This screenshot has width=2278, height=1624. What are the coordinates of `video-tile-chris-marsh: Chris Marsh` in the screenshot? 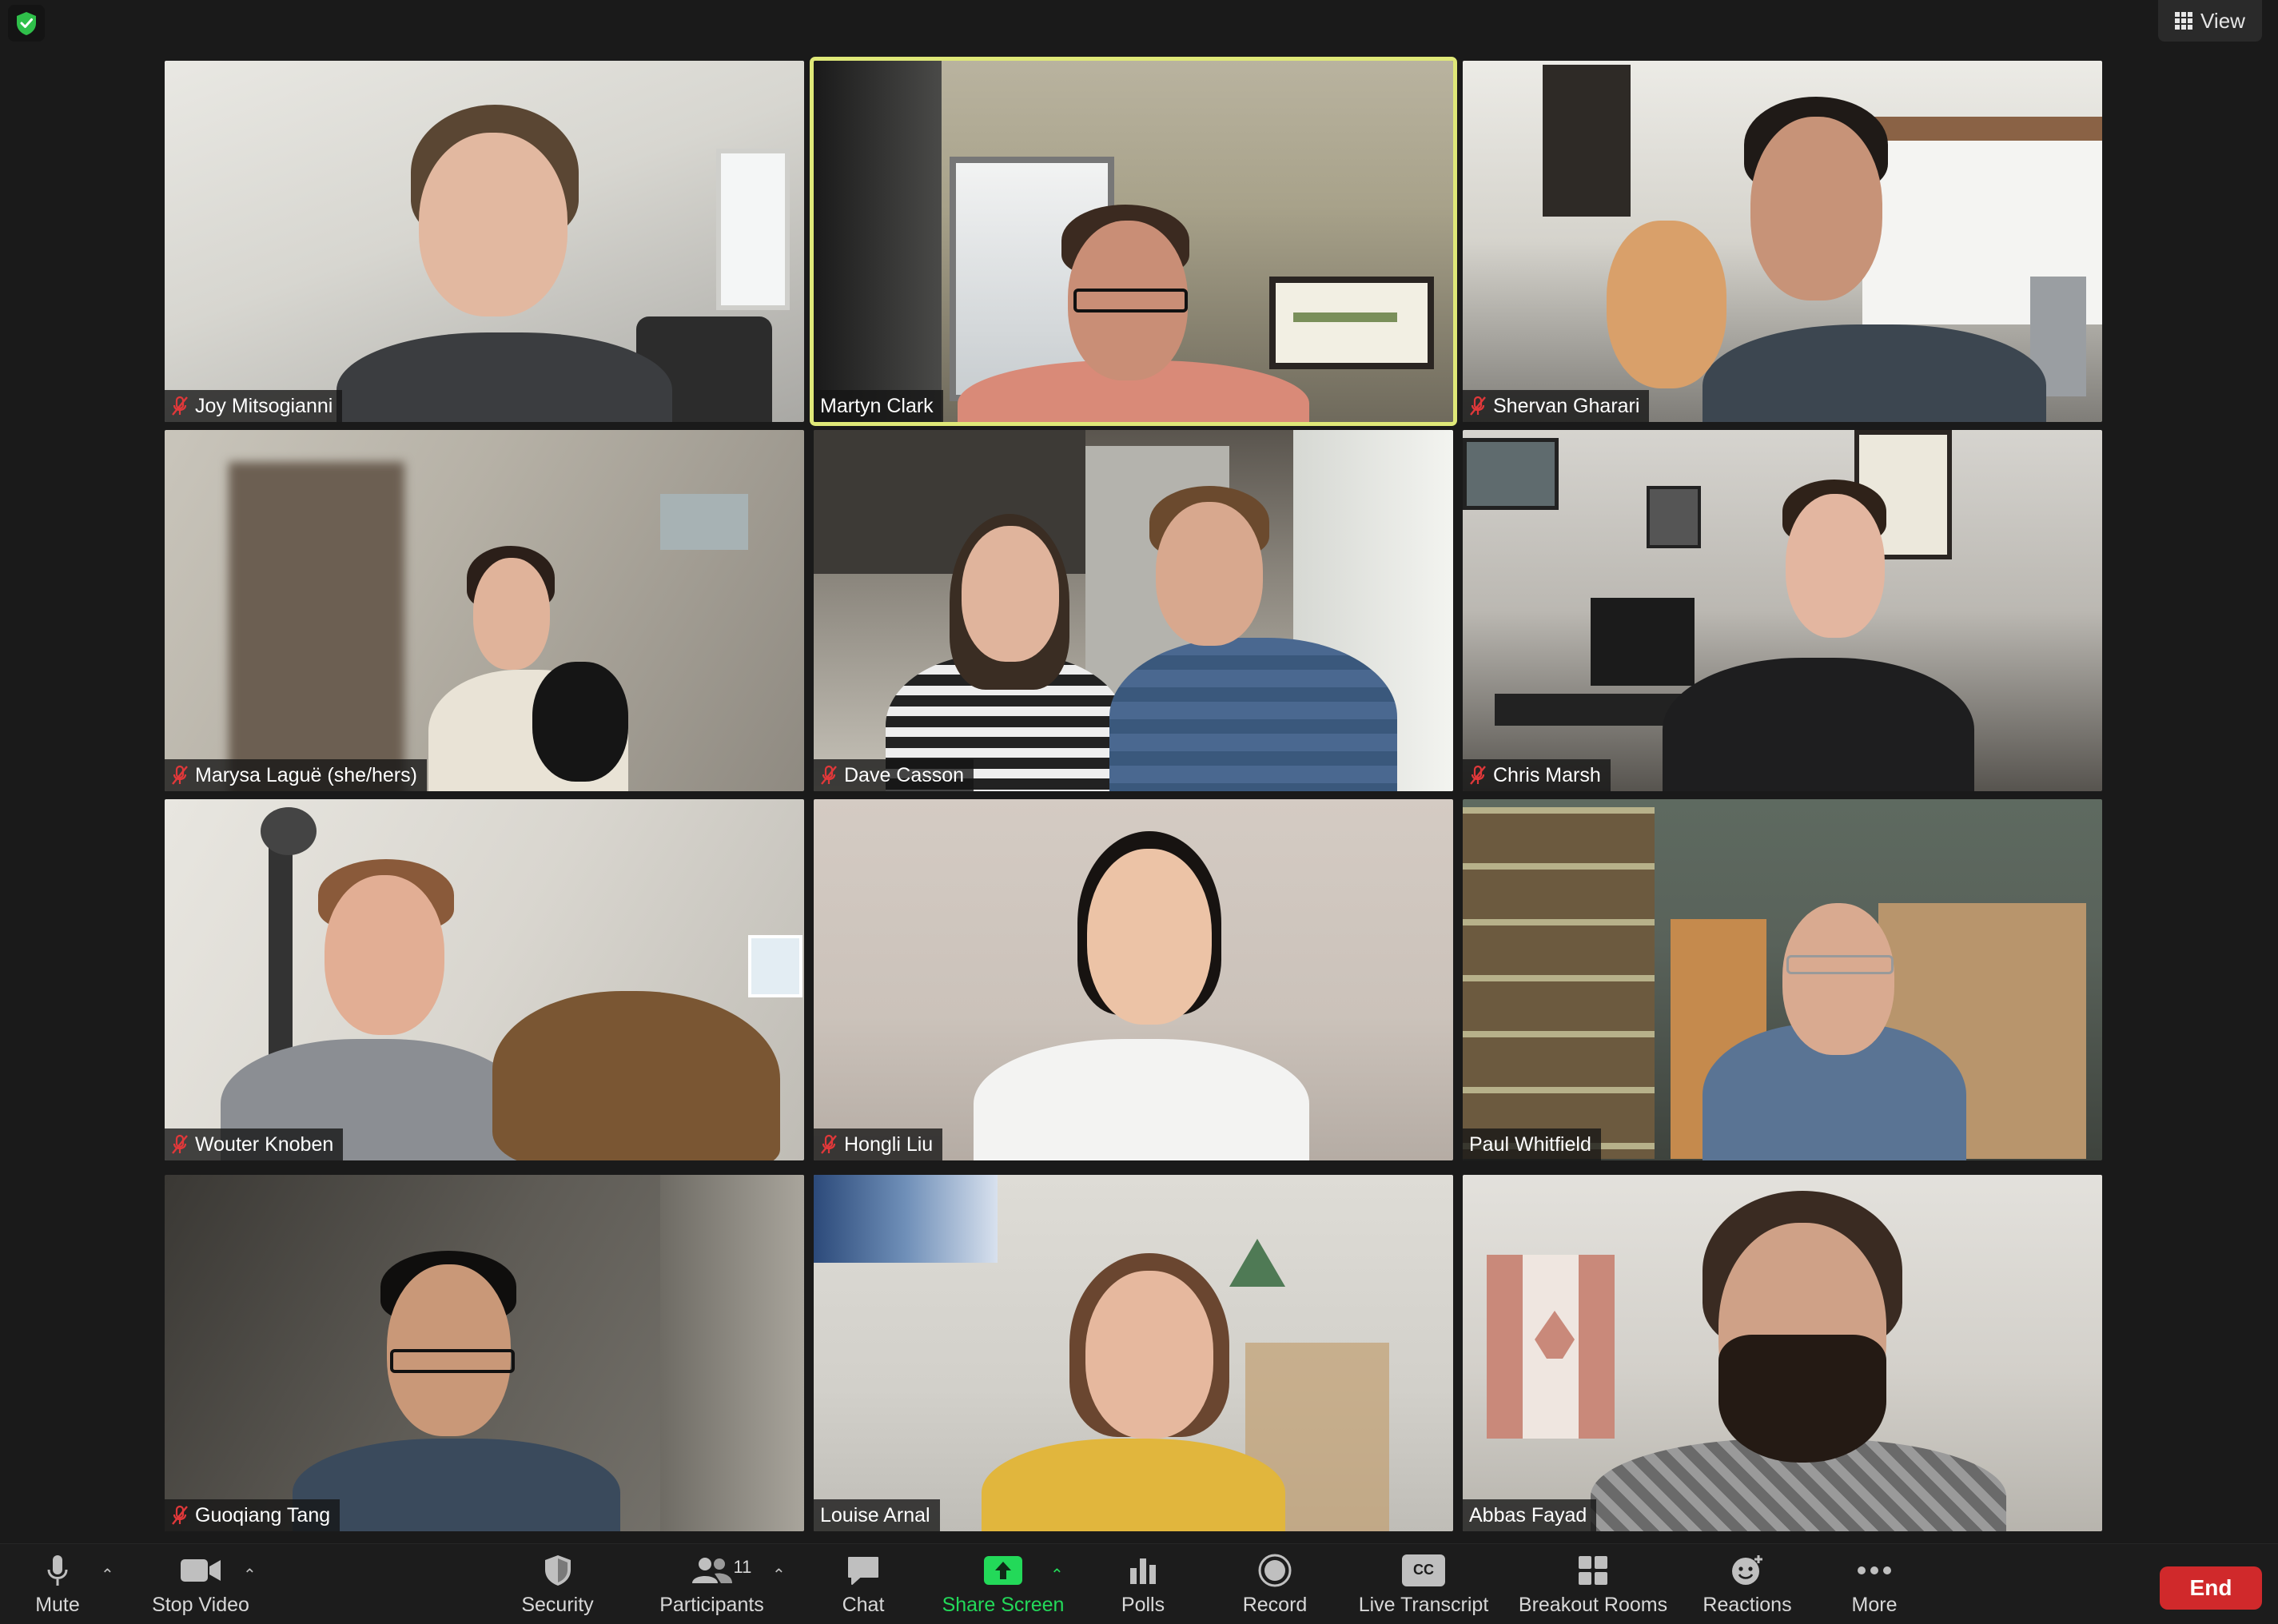 It's located at (1783, 610).